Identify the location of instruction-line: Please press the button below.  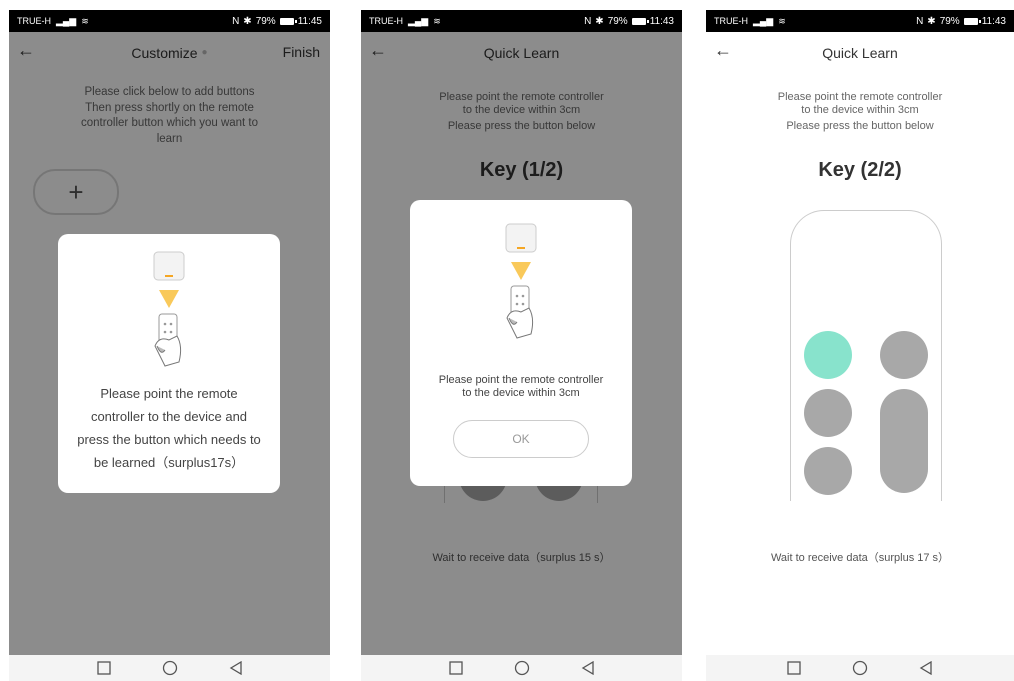
(860, 126).